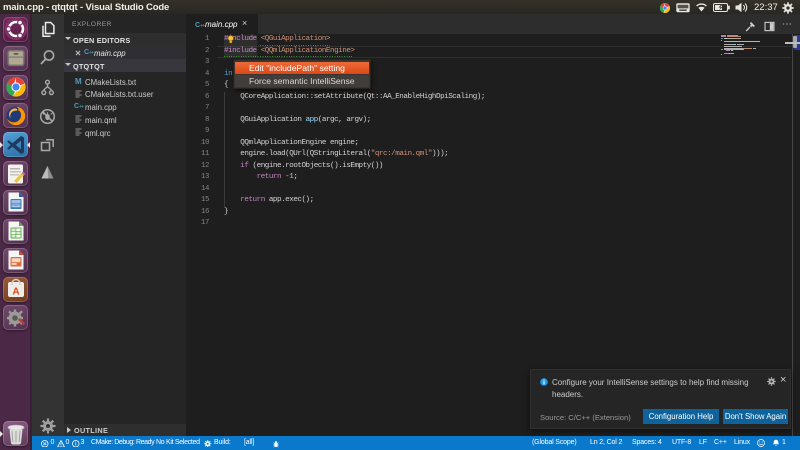  Describe the element at coordinates (15, 292) in the screenshot. I see `svg-text: A` at that location.